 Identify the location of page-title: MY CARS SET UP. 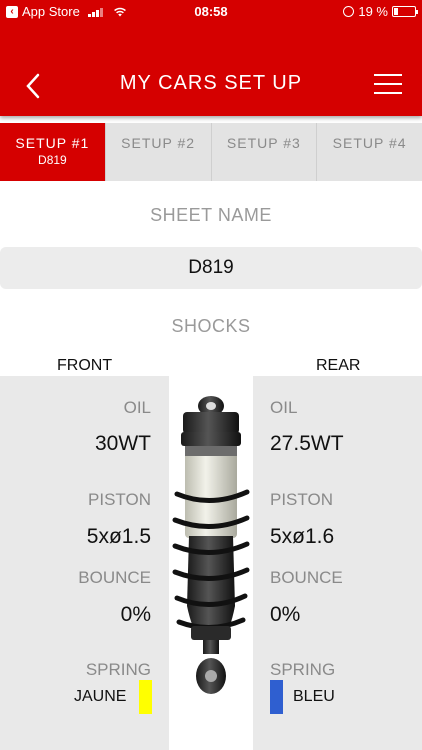
(211, 83).